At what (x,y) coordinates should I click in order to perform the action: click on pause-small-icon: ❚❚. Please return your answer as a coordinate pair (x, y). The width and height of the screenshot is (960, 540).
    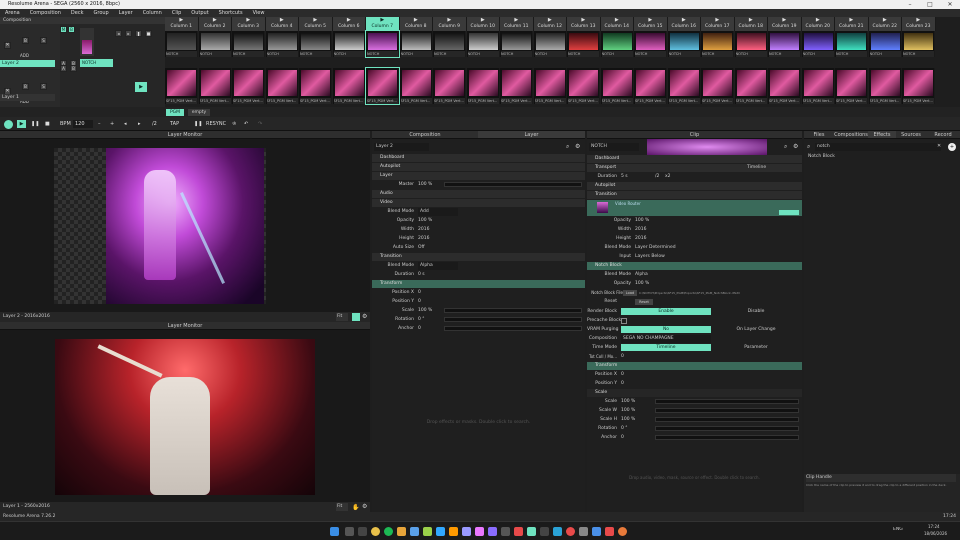
    Looking at the image, I should click on (198, 124).